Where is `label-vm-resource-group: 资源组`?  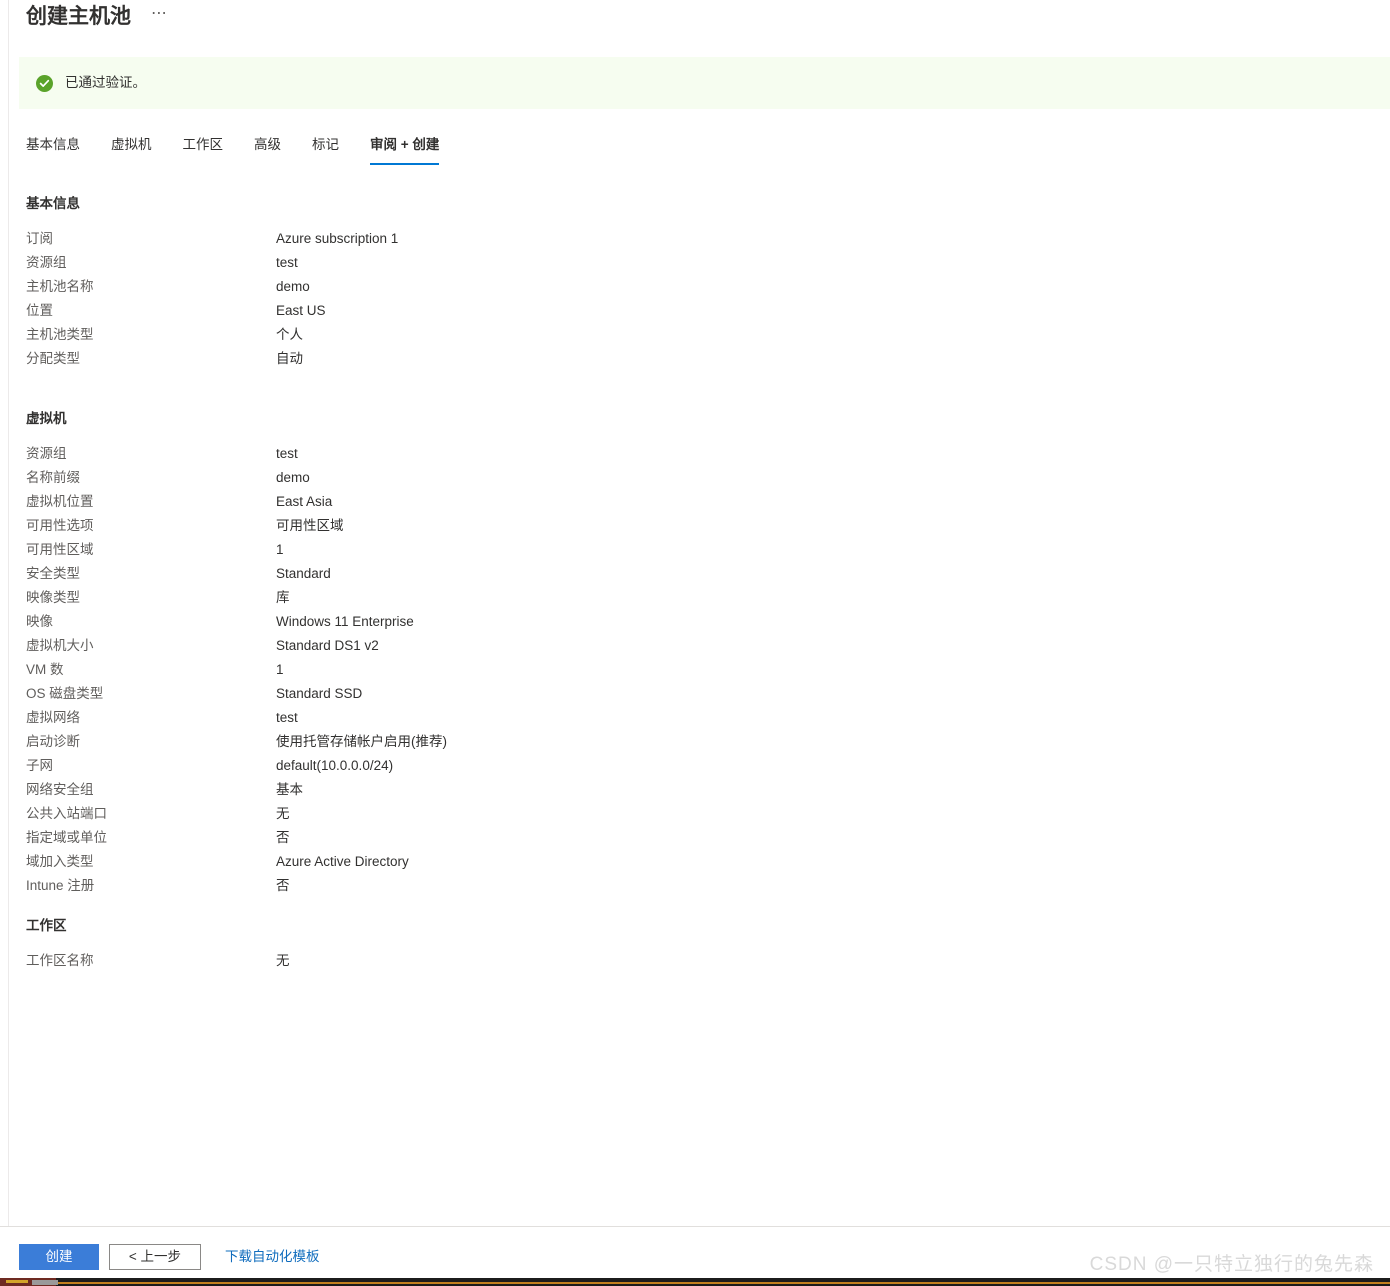
label-vm-resource-group: 资源组 is located at coordinates (46, 453).